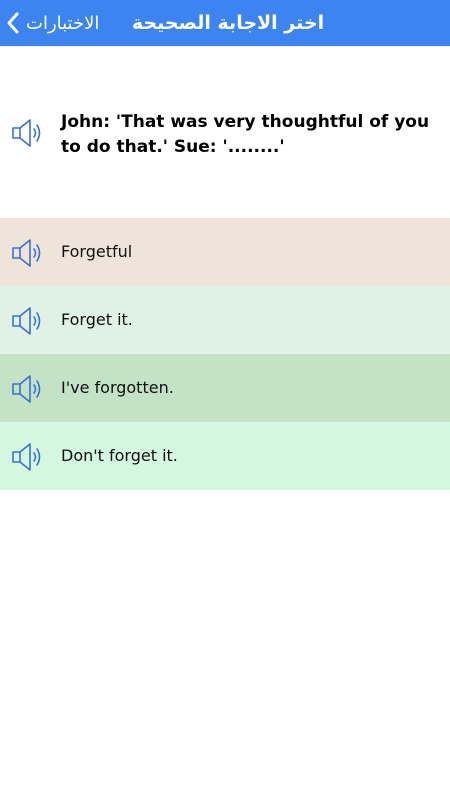  What do you see at coordinates (225, 456) in the screenshot?
I see `answer-option: Don't forget it.` at bounding box center [225, 456].